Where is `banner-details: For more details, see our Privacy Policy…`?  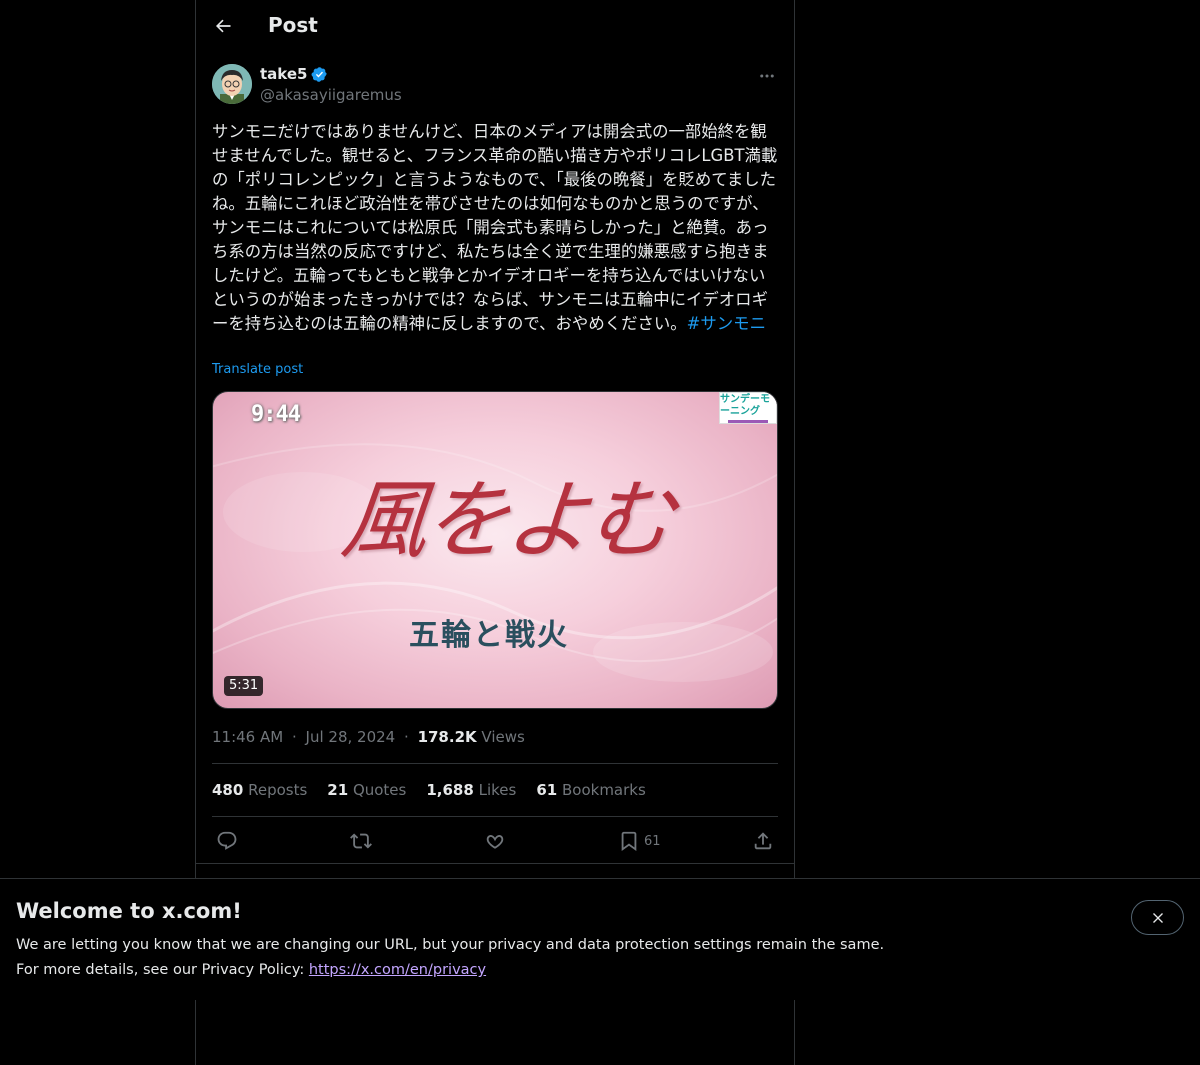 banner-details: For more details, see our Privacy Policy… is located at coordinates (251, 970).